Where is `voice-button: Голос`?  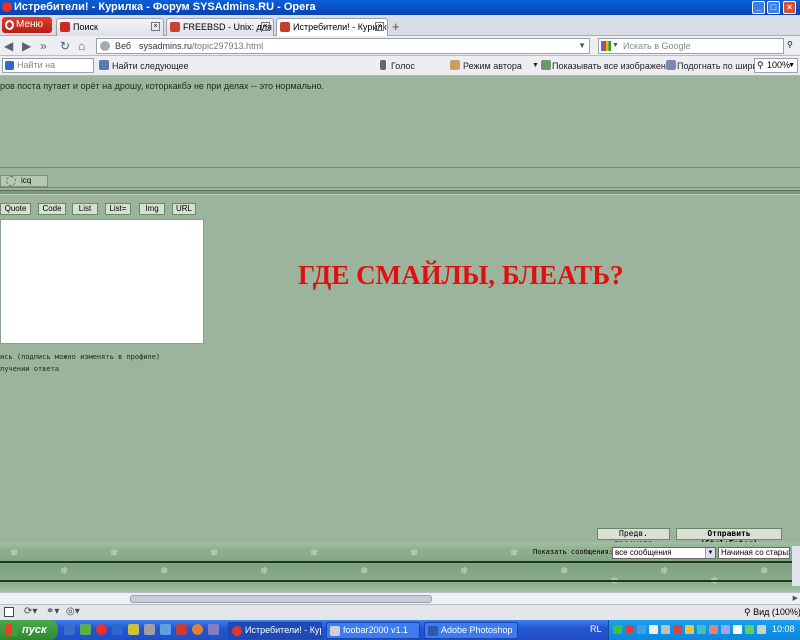
voice-button: Голос is located at coordinates (403, 66).